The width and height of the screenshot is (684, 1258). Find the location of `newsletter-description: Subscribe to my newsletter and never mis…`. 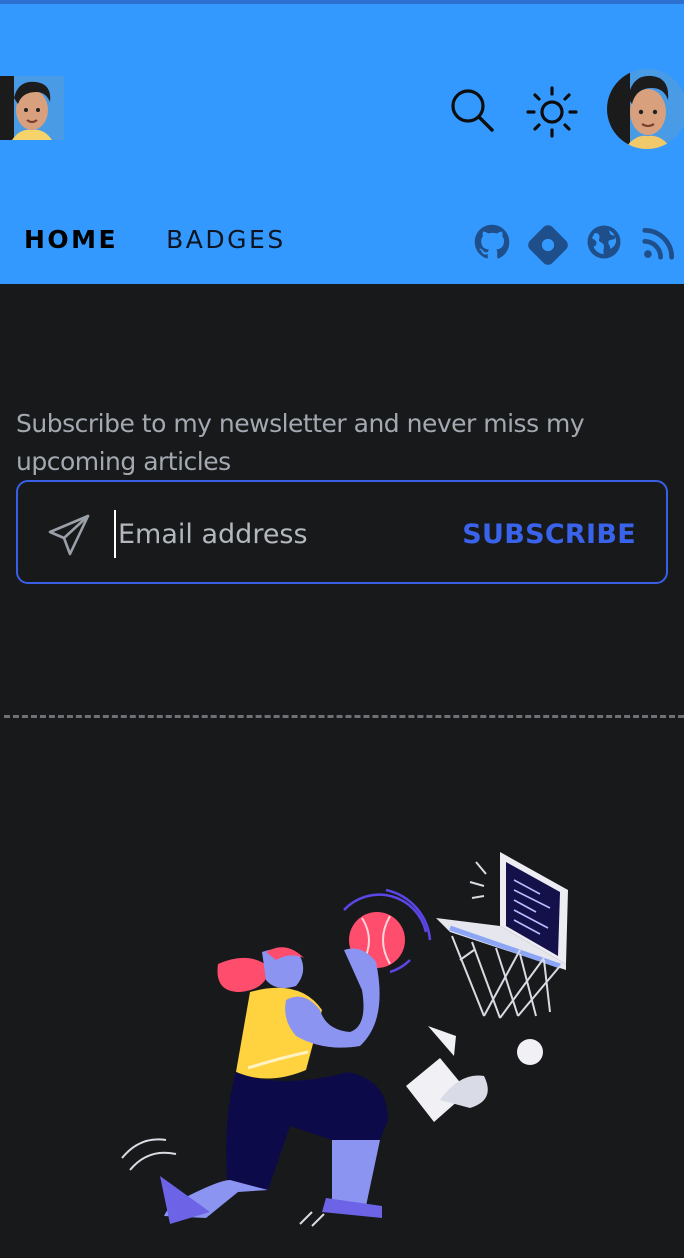

newsletter-description: Subscribe to my newsletter and never mis… is located at coordinates (300, 442).